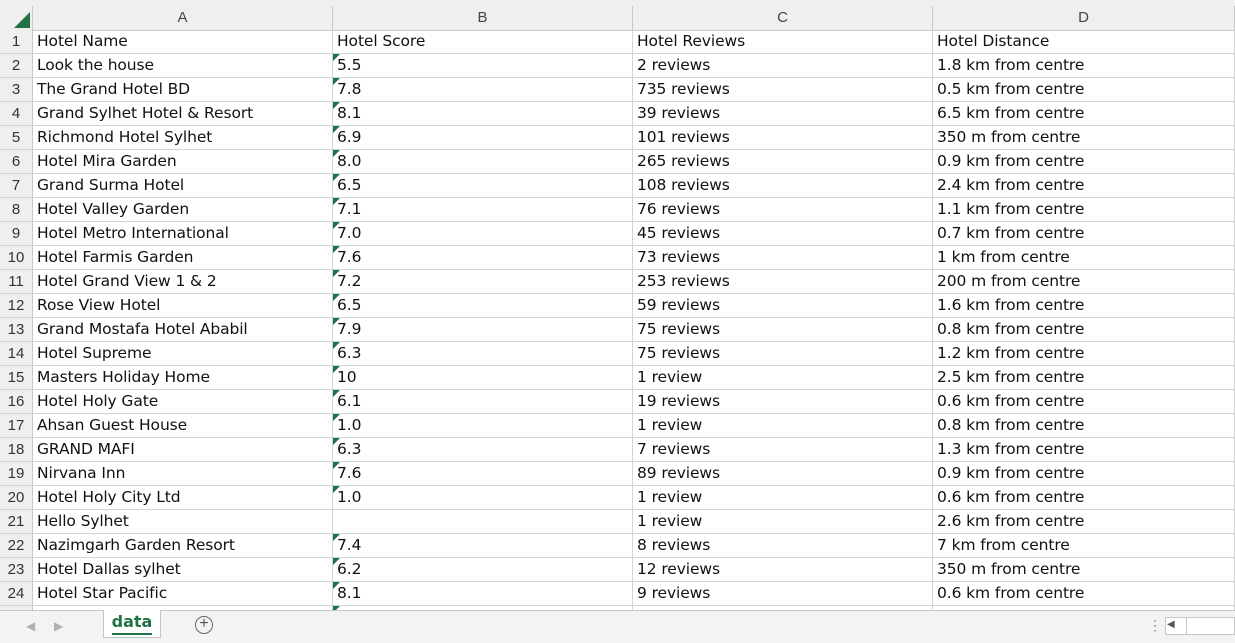 The height and width of the screenshot is (643, 1235). Describe the element at coordinates (483, 569) in the screenshot. I see `cell-b: 6.2` at that location.